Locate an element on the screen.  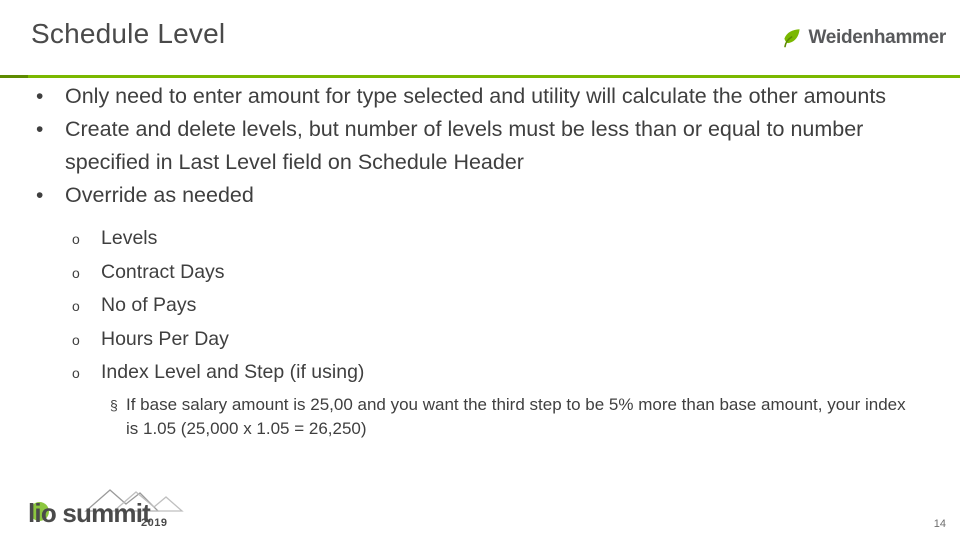
page-number: 14 is located at coordinates (939, 524).